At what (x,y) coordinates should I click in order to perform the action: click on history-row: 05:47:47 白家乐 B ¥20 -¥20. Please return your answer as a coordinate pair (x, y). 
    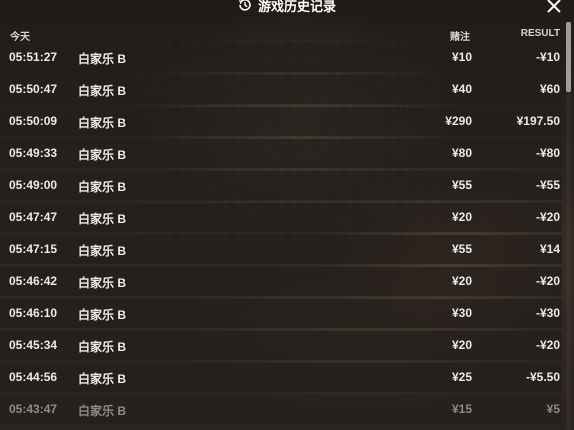
    Looking at the image, I should click on (281, 217).